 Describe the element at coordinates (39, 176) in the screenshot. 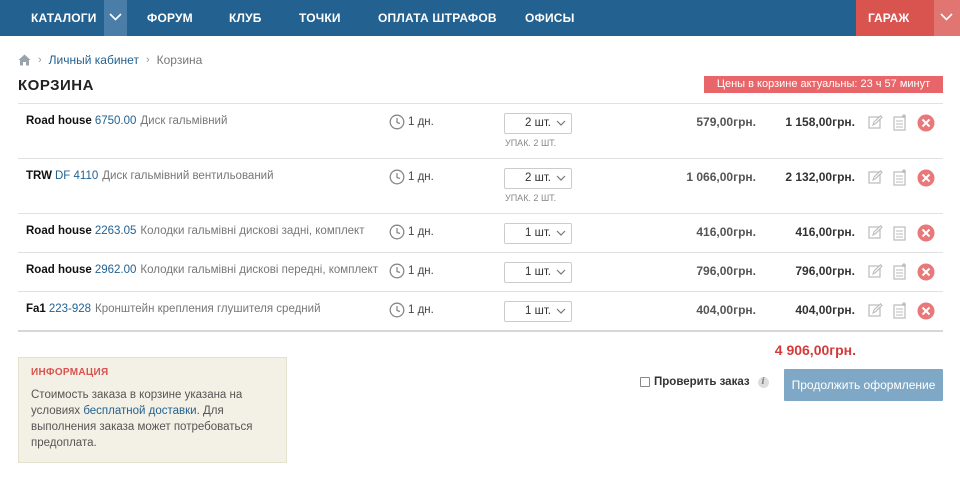

I see `item-brand: TRW` at that location.